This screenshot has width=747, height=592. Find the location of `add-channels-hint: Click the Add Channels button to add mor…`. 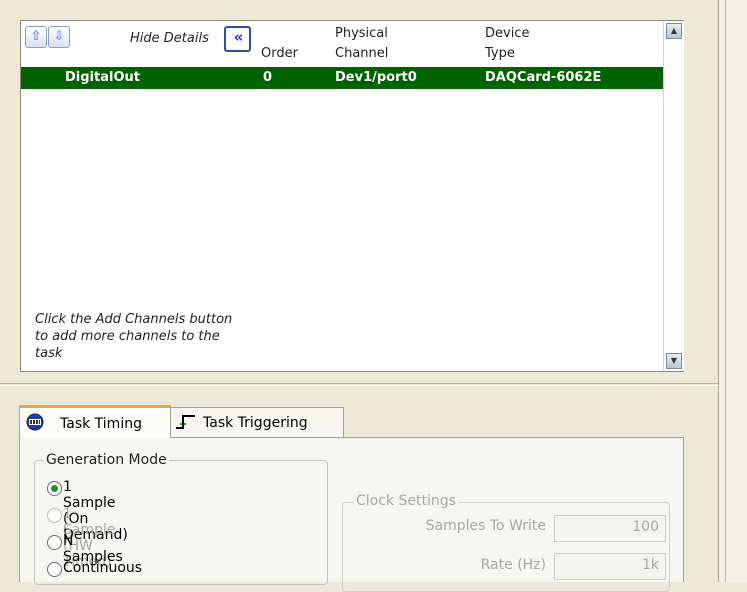

add-channels-hint: Click the Add Channels button to add mor… is located at coordinates (134, 335).